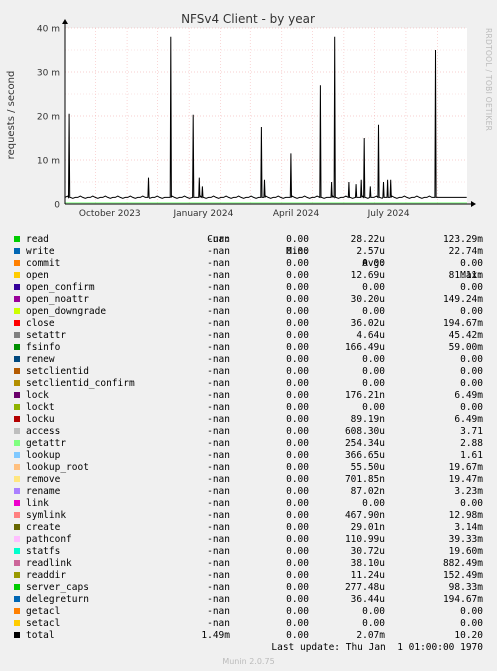 This screenshot has height=671, width=497. Describe the element at coordinates (364, 431) in the screenshot. I see `legend-avg: 608.30u` at that location.